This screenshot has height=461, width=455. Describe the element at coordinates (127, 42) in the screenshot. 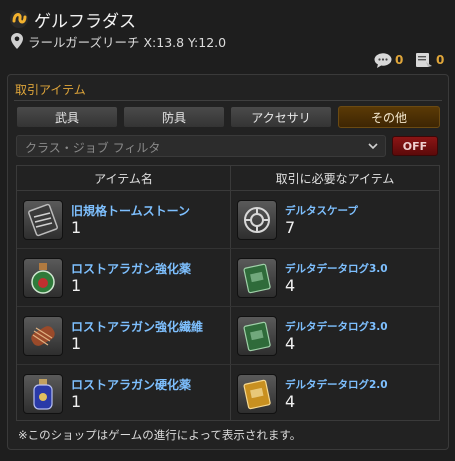

I see `location-text: ラールガーズリーチ X:13.8 Y:12.0` at that location.